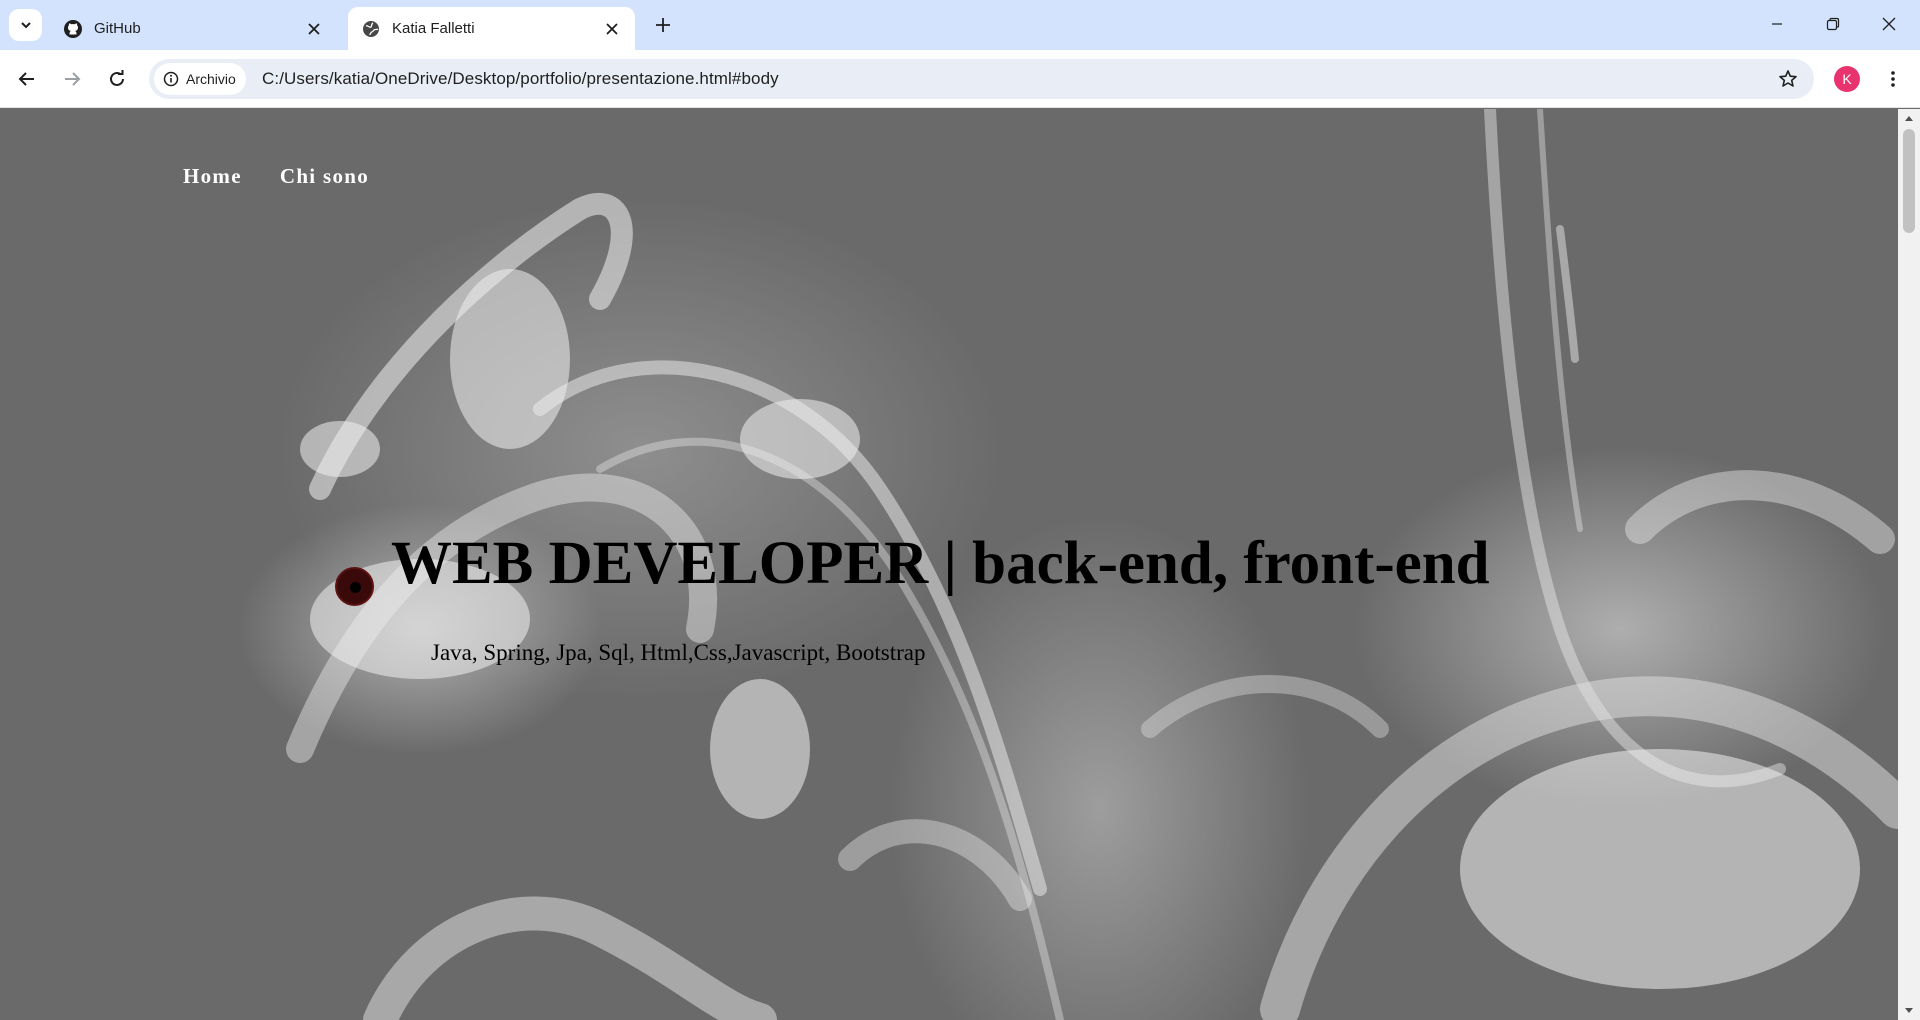 This screenshot has width=1920, height=1020. I want to click on tab-katia-falletti: Katia Falletti, so click(491, 28).